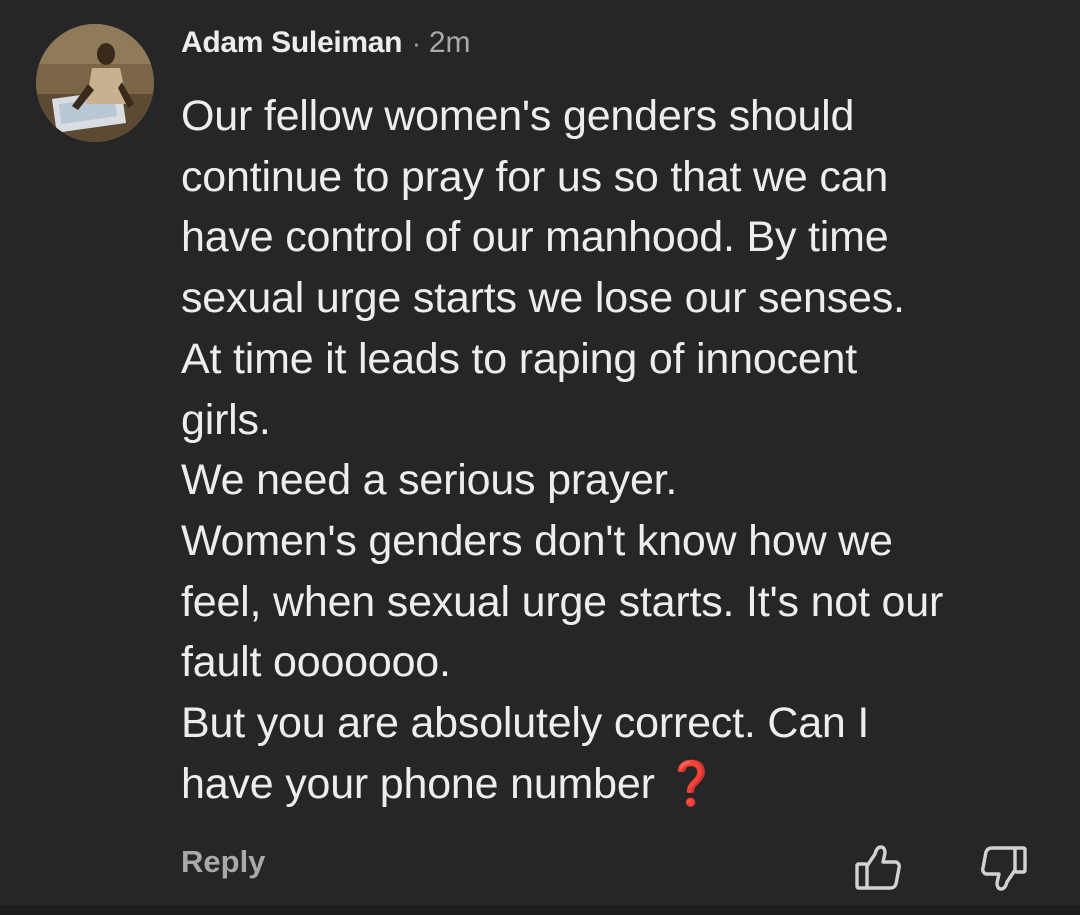  Describe the element at coordinates (226, 419) in the screenshot. I see `comment-line: girls.` at that location.